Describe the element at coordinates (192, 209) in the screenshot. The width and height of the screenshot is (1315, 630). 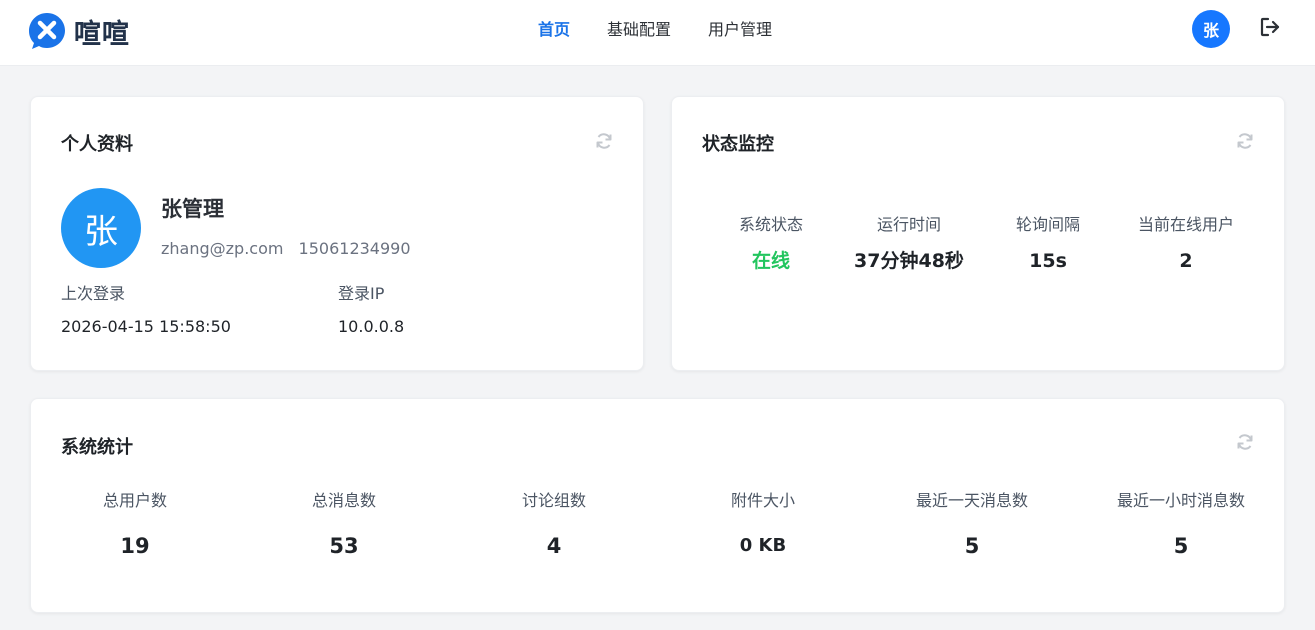
I see `profile-user-name: 张管理` at that location.